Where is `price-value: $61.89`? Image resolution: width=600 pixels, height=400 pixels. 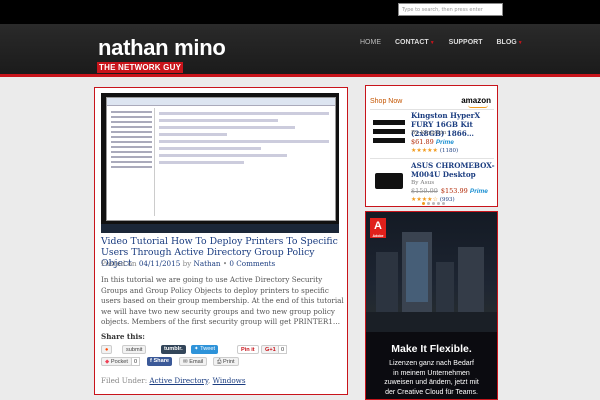
price-value: $61.89 is located at coordinates (422, 142).